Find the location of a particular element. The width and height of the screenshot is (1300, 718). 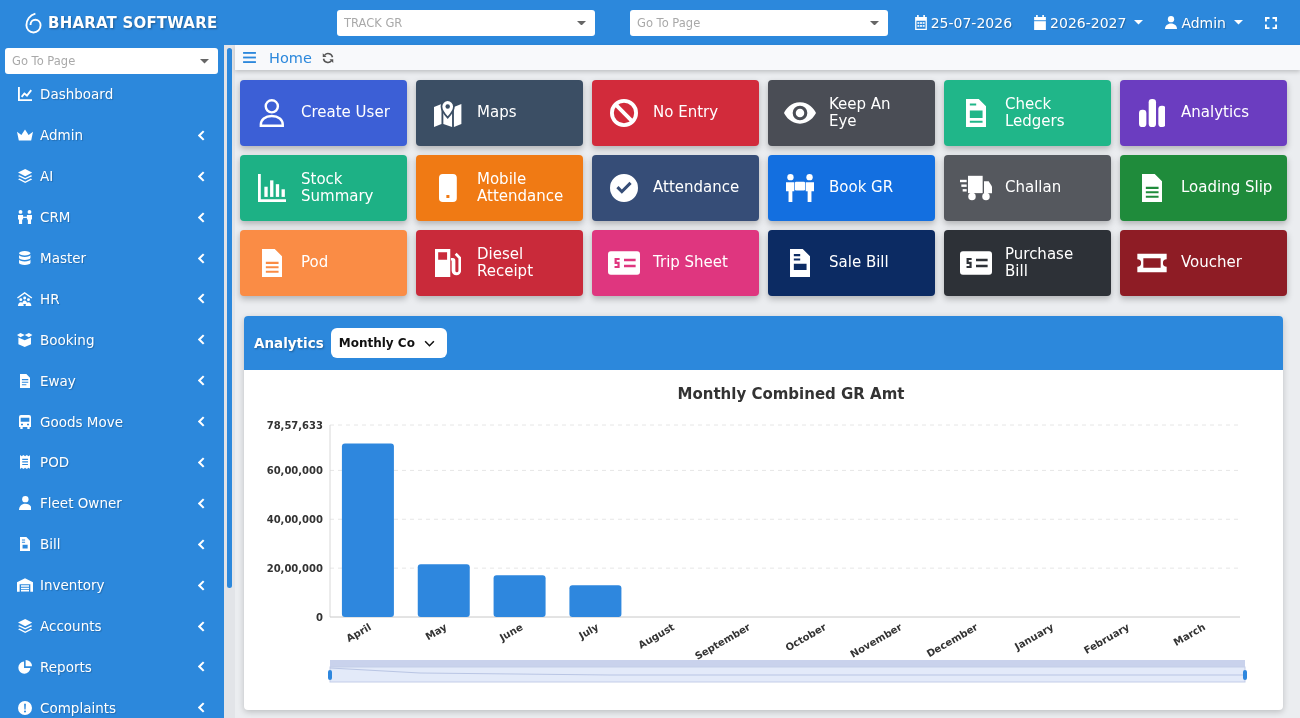

sidebar-item: Master is located at coordinates (112, 258).